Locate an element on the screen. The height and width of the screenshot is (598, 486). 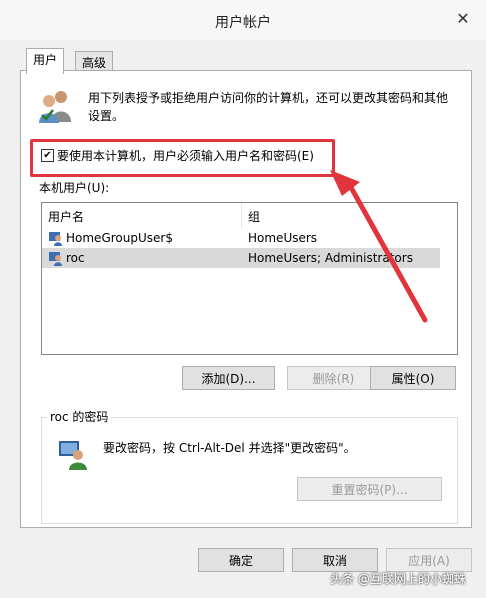
ok-button: 确定 is located at coordinates (241, 560).